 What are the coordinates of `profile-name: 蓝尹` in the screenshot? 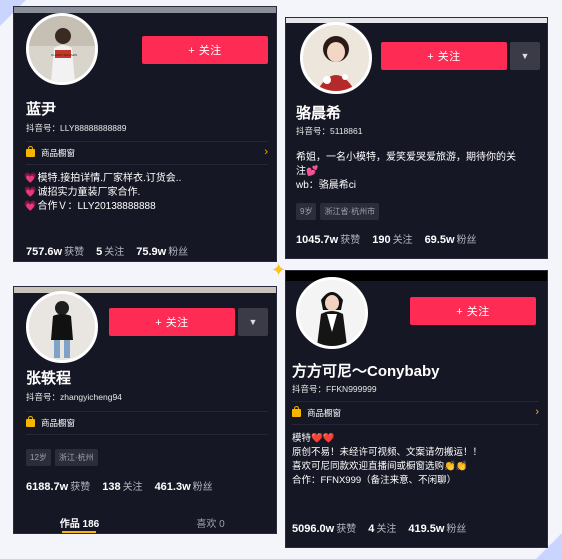 It's located at (41, 109).